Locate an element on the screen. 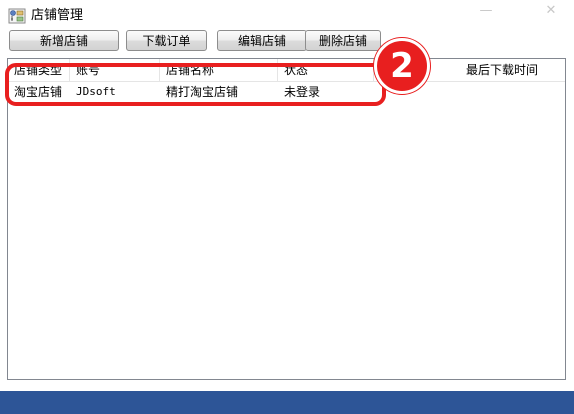 This screenshot has height=414, width=574. window-title: 店铺管理 is located at coordinates (57, 15).